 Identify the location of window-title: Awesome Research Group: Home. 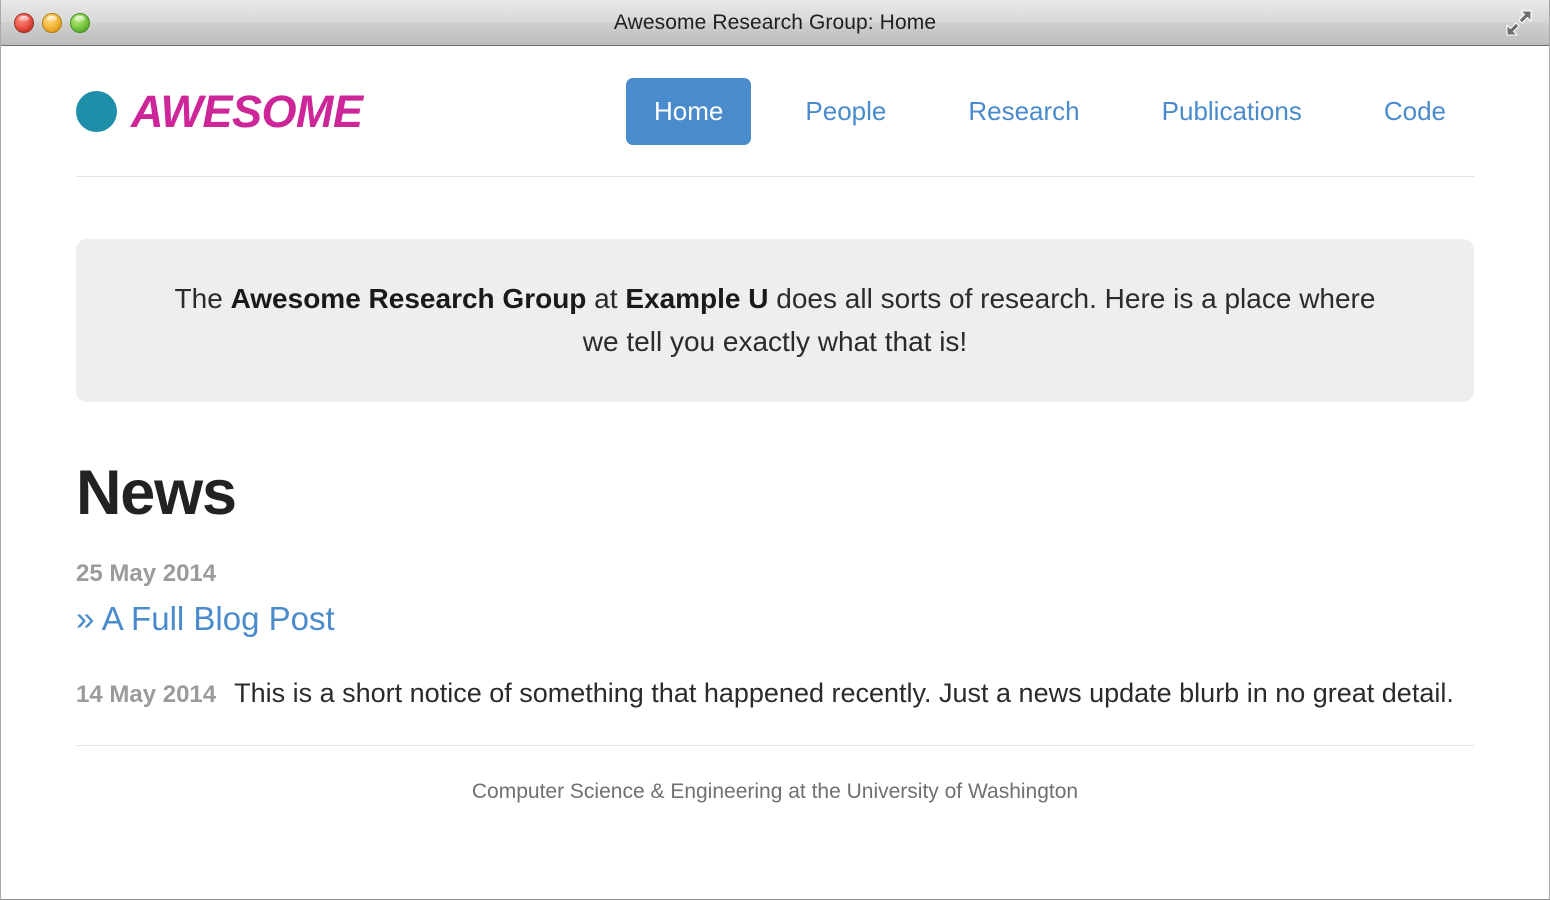
(775, 22).